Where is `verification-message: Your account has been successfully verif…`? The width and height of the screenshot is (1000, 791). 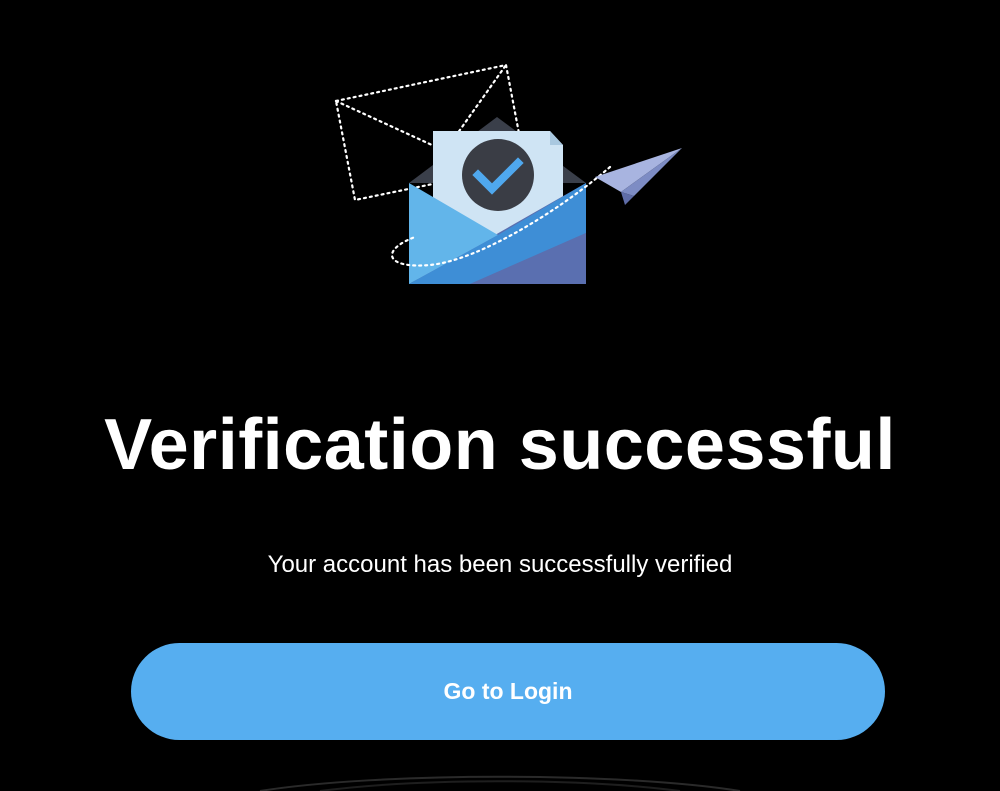
verification-message: Your account has been successfully verif… is located at coordinates (500, 564).